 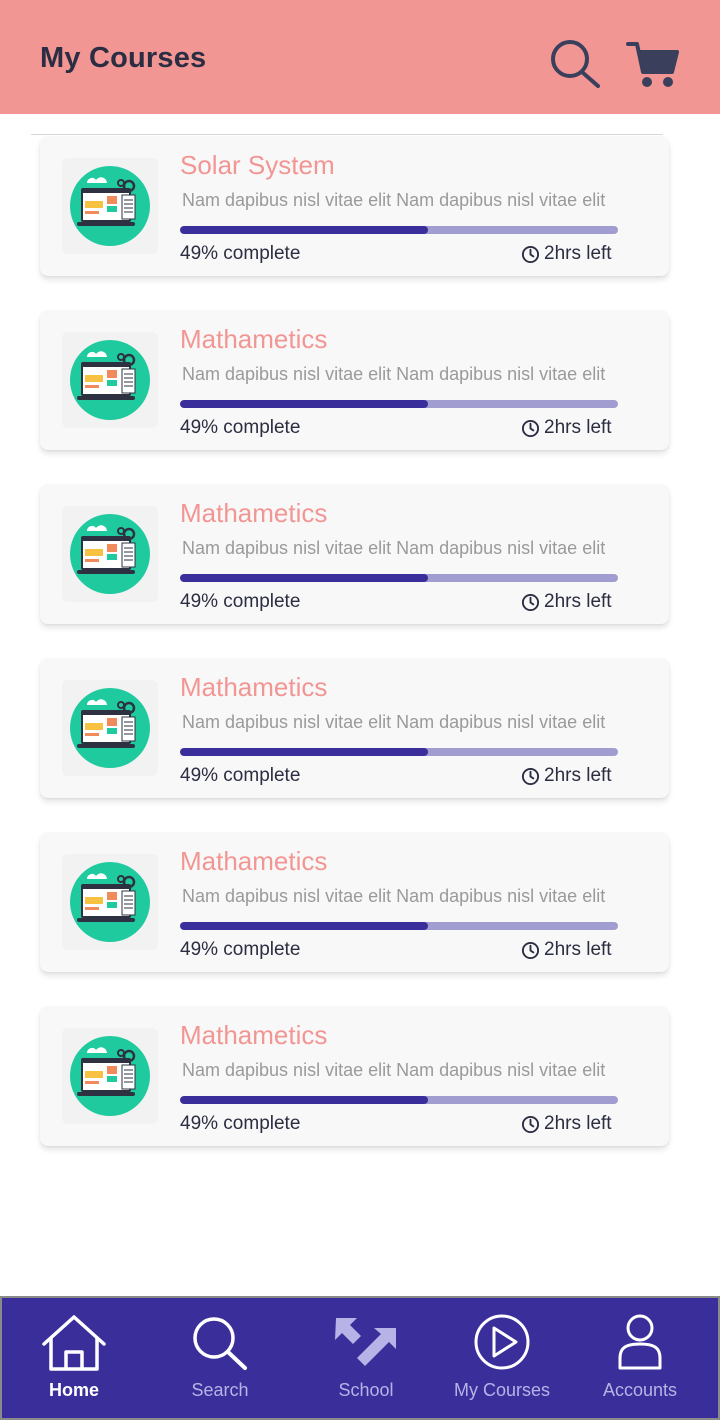 I want to click on course-title: Solar System, so click(x=257, y=165).